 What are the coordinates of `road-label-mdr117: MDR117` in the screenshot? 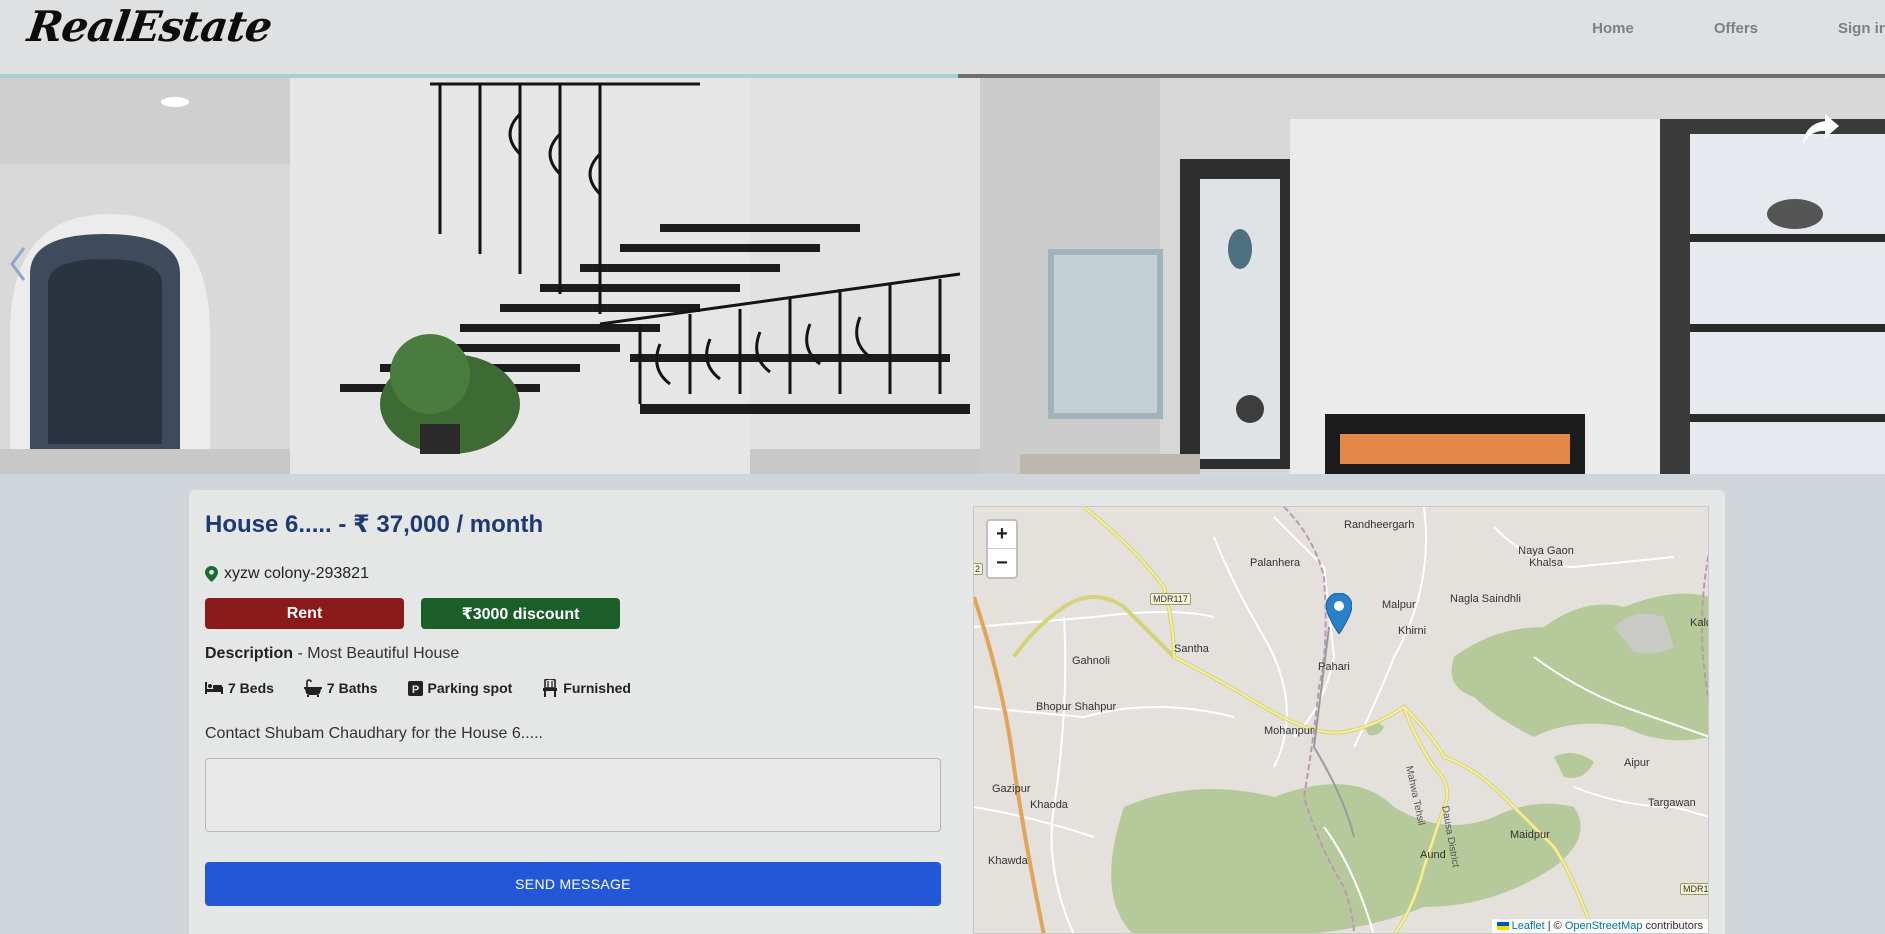 It's located at (1170, 599).